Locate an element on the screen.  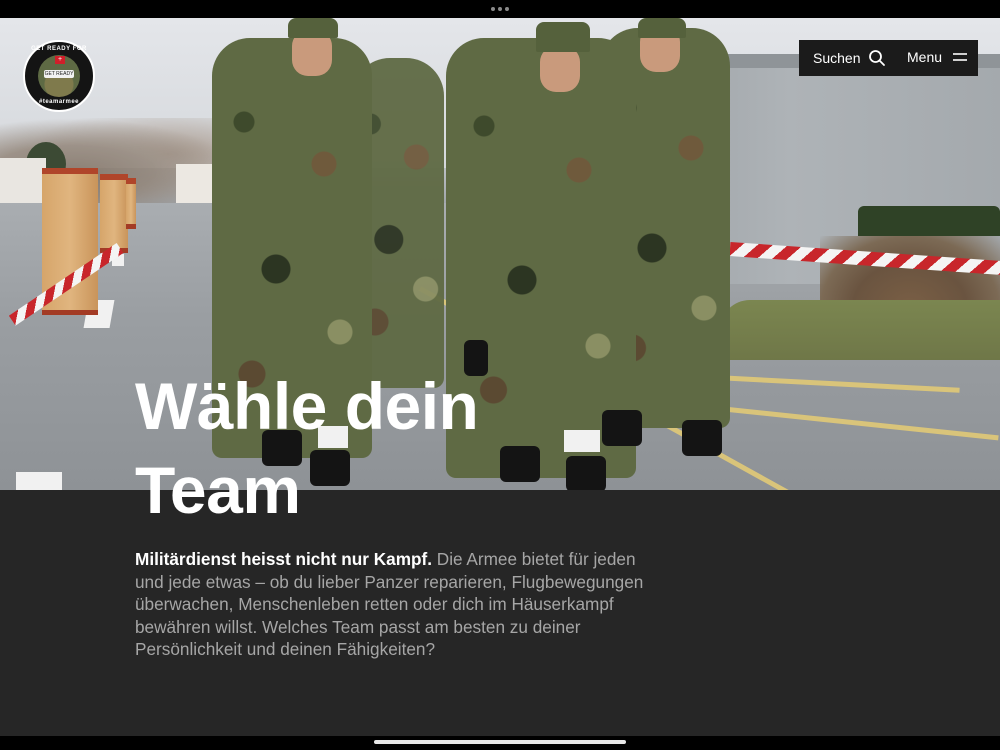
soldier-face is located at coordinates (560, 69).